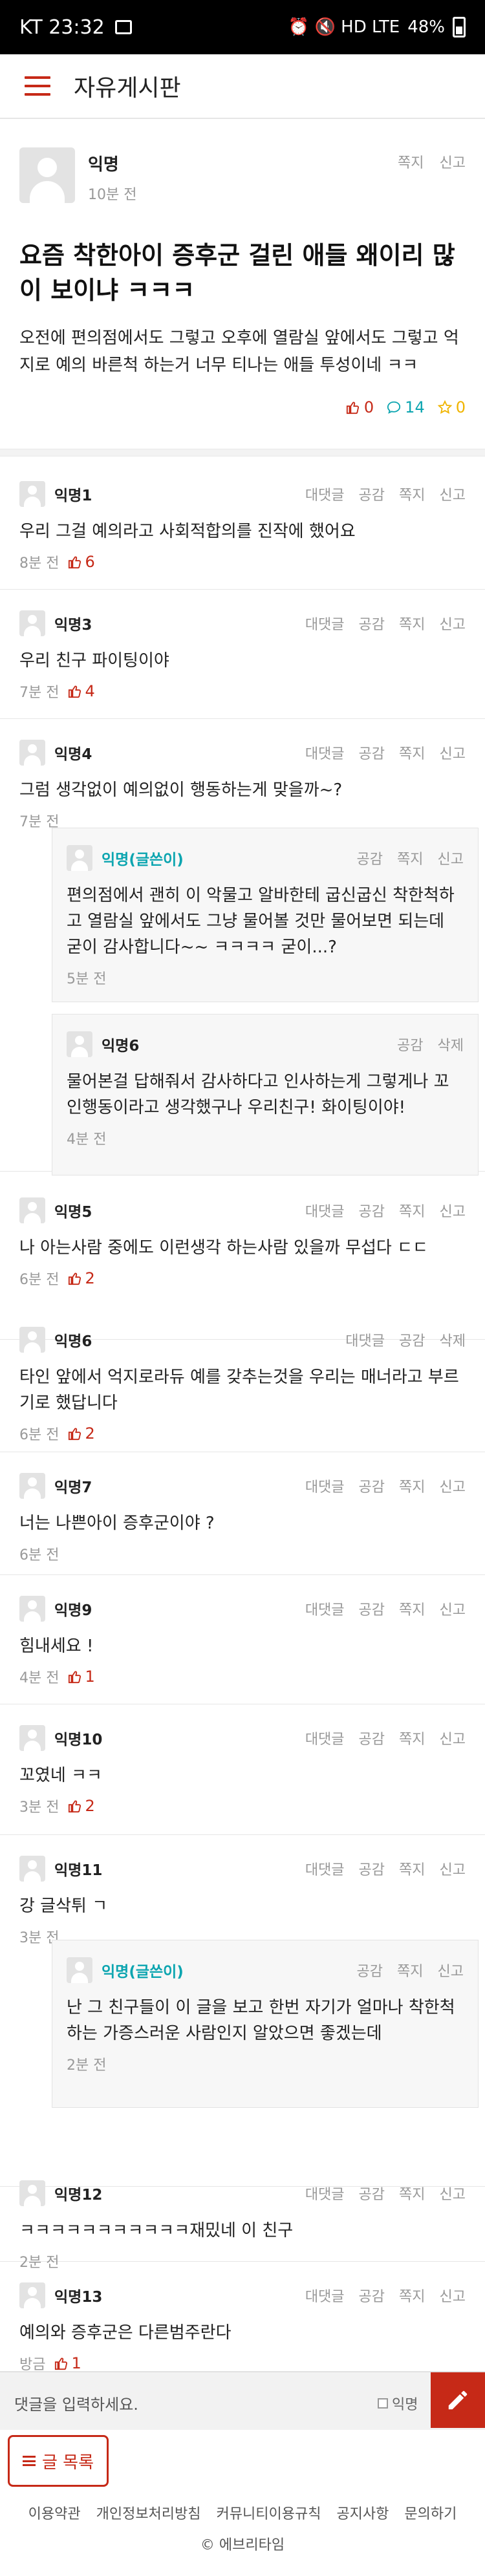  What do you see at coordinates (242, 27) in the screenshot?
I see `status-bar: KT 23:32 ⏰ 🔇 HD LTE 48%` at bounding box center [242, 27].